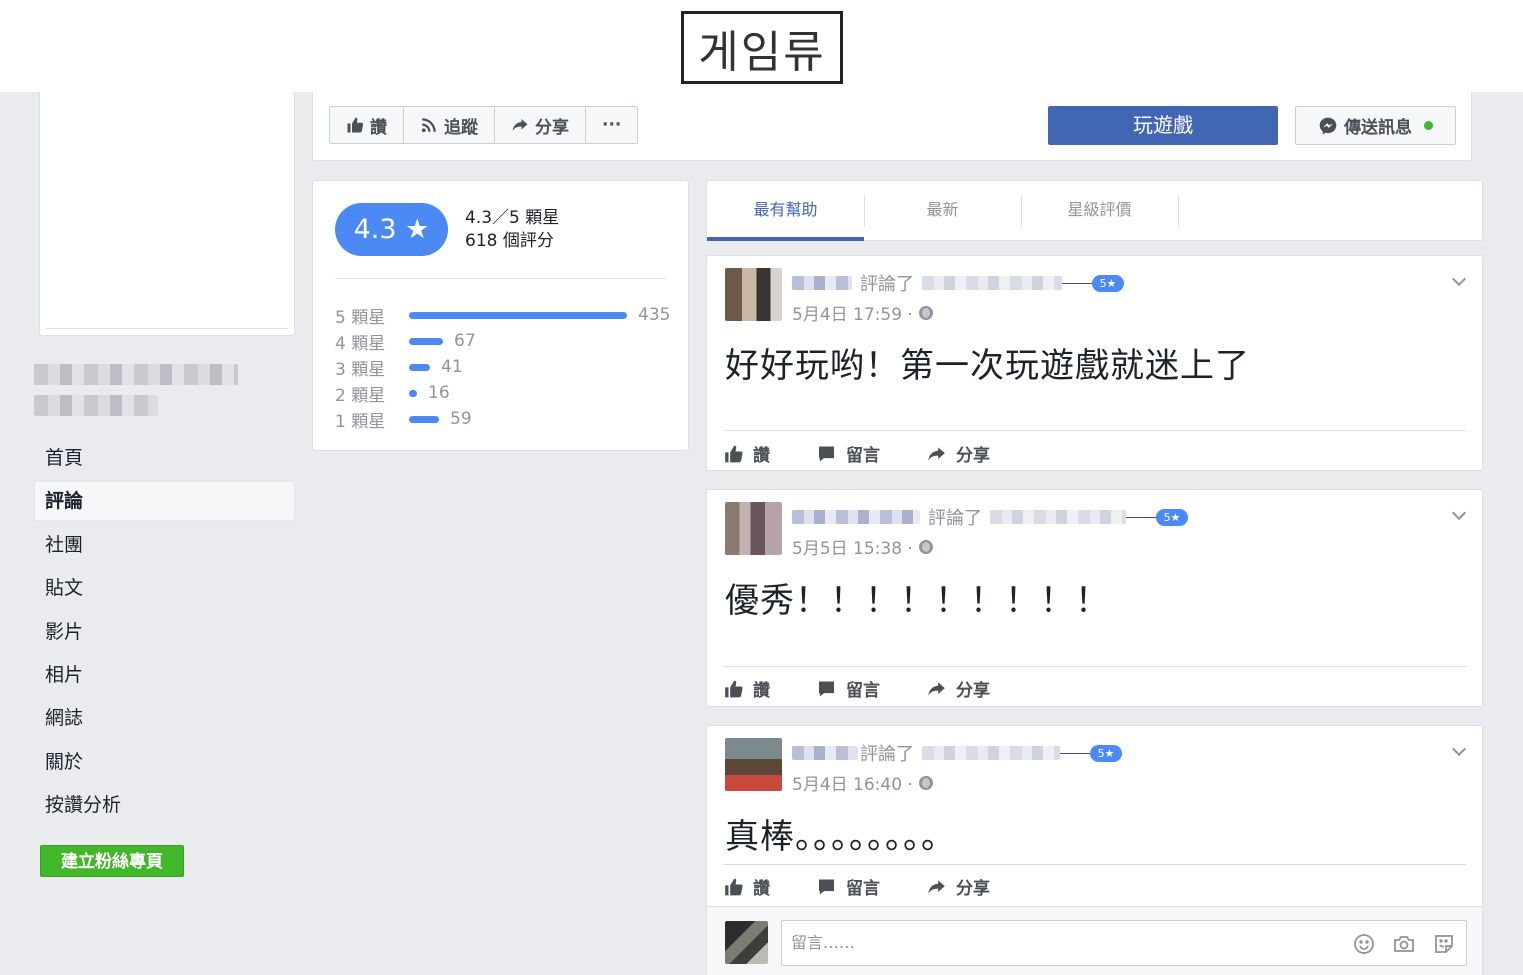 This screenshot has height=975, width=1523. I want to click on rating-summary-text: 4.3／5 顆星 618 個評分, so click(512, 230).